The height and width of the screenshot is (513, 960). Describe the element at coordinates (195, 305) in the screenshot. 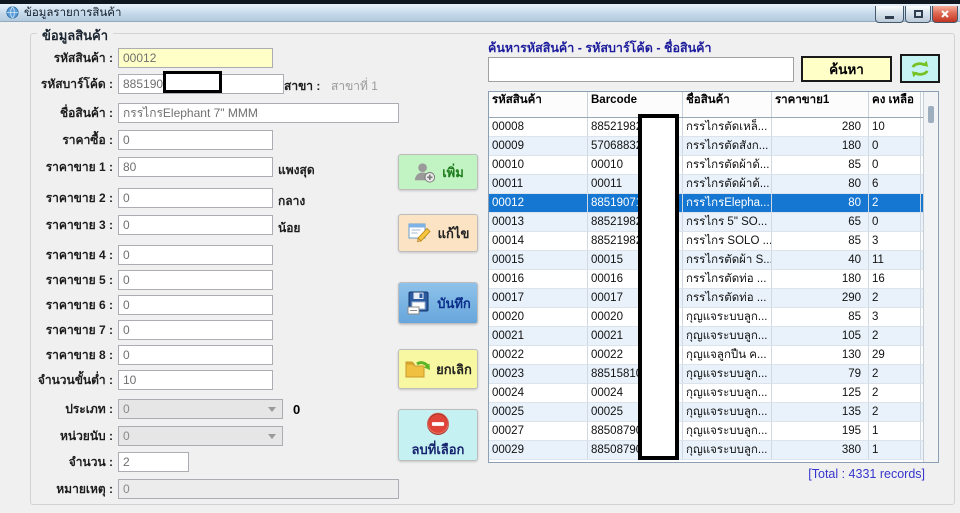

I see `sell-price-6-input` at that location.